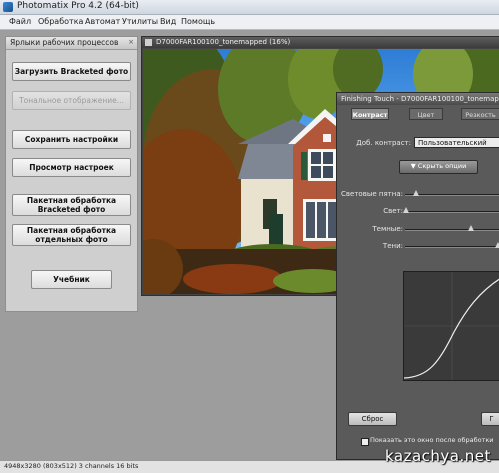 The image size is (499, 473). What do you see at coordinates (223, 42) in the screenshot?
I see `image-window-title: D7000FAR100100_tonemapped (16%)` at bounding box center [223, 42].